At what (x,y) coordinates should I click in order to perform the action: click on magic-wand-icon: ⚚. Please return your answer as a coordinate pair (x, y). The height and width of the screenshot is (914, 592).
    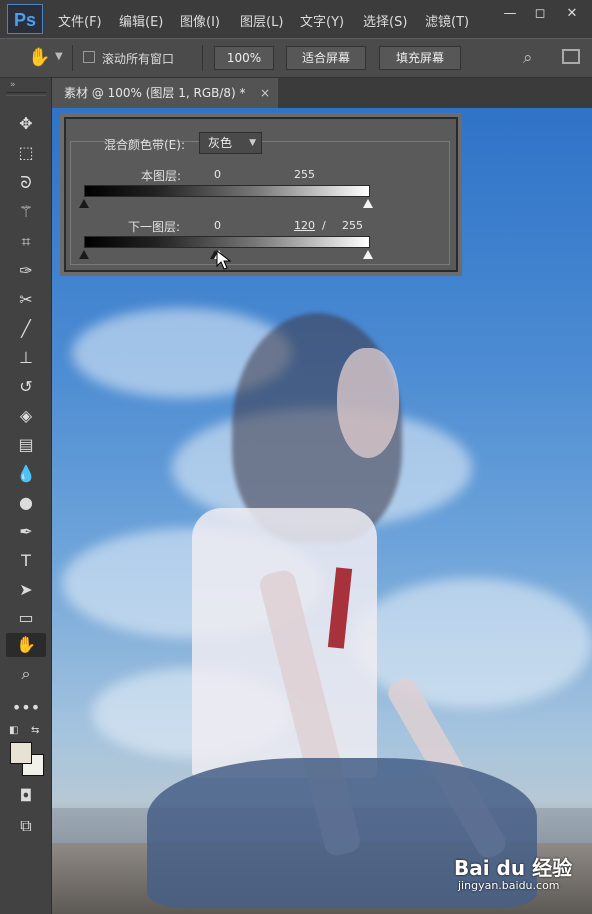
    Looking at the image, I should click on (26, 212).